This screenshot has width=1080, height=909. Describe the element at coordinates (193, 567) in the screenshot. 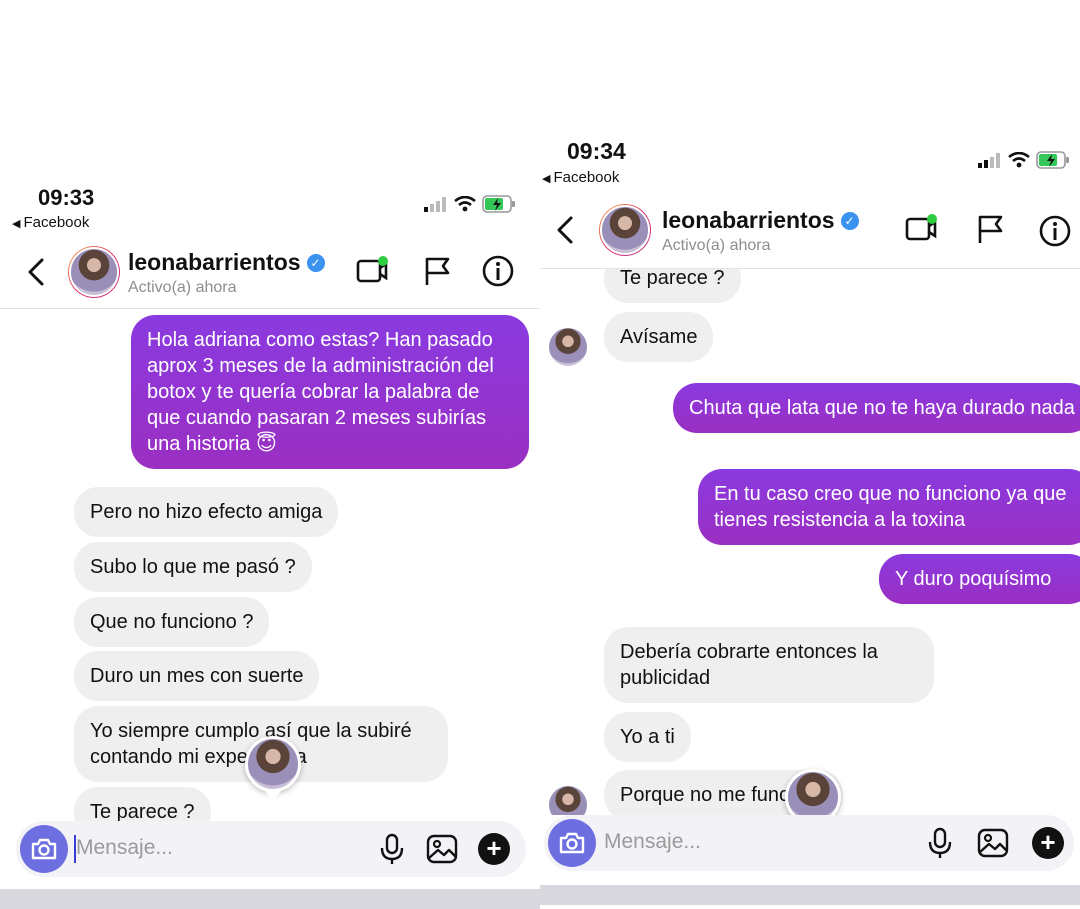

I see `message-incoming: Subo lo que me pasó ?` at that location.